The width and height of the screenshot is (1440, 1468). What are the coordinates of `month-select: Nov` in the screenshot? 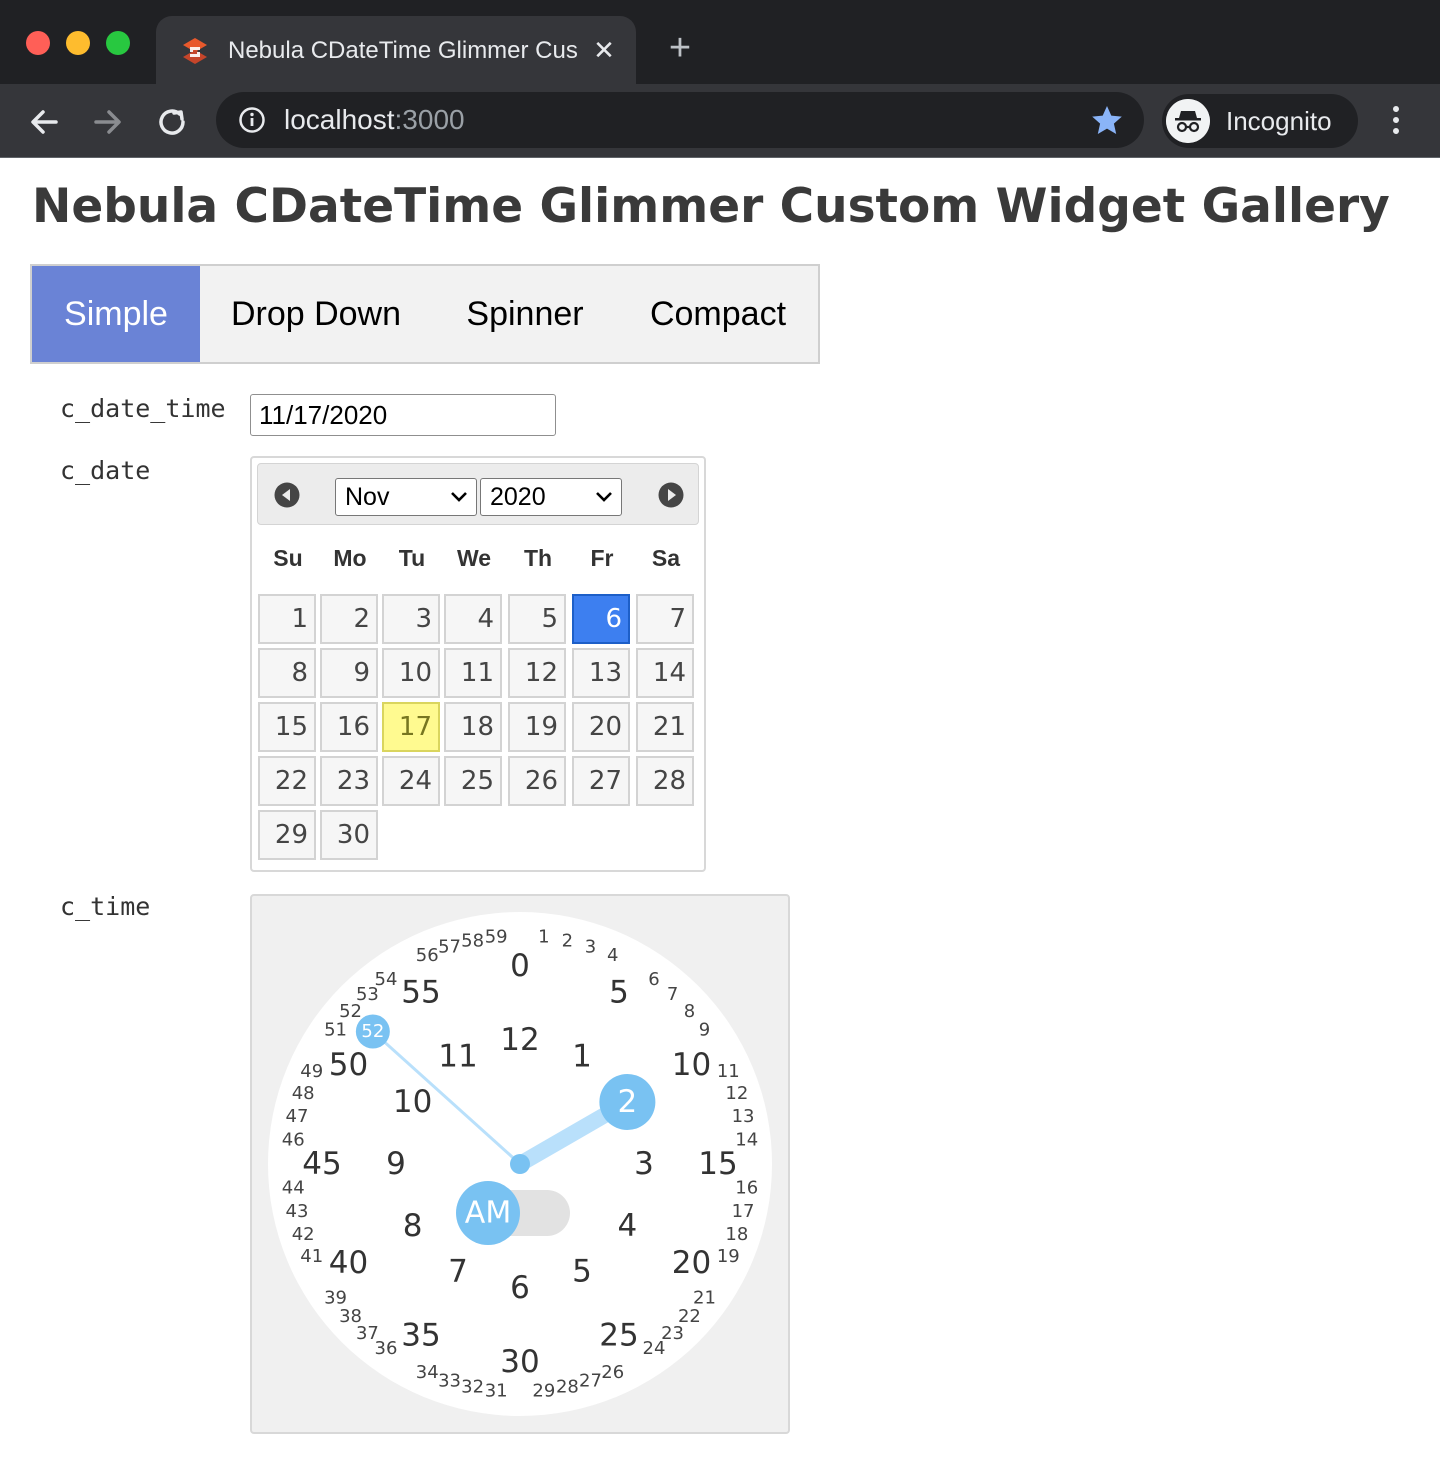 It's located at (406, 497).